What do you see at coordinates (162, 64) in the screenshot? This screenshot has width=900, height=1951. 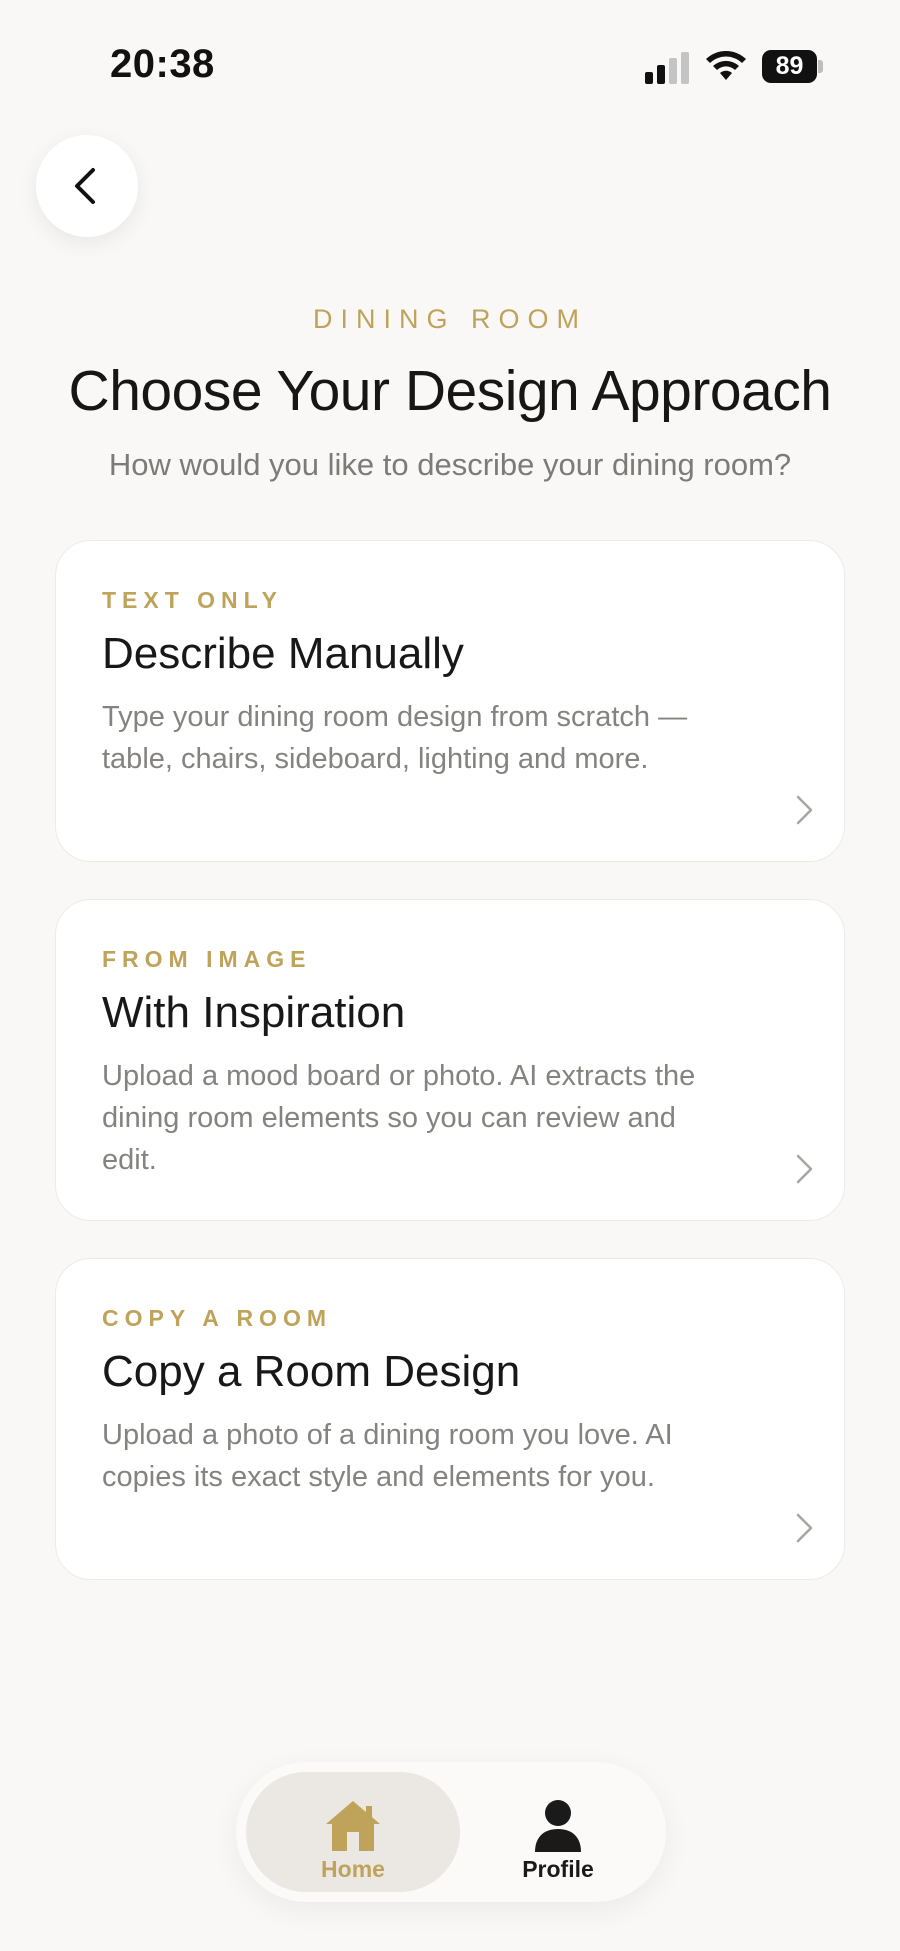 I see `status-time: 20:38` at bounding box center [162, 64].